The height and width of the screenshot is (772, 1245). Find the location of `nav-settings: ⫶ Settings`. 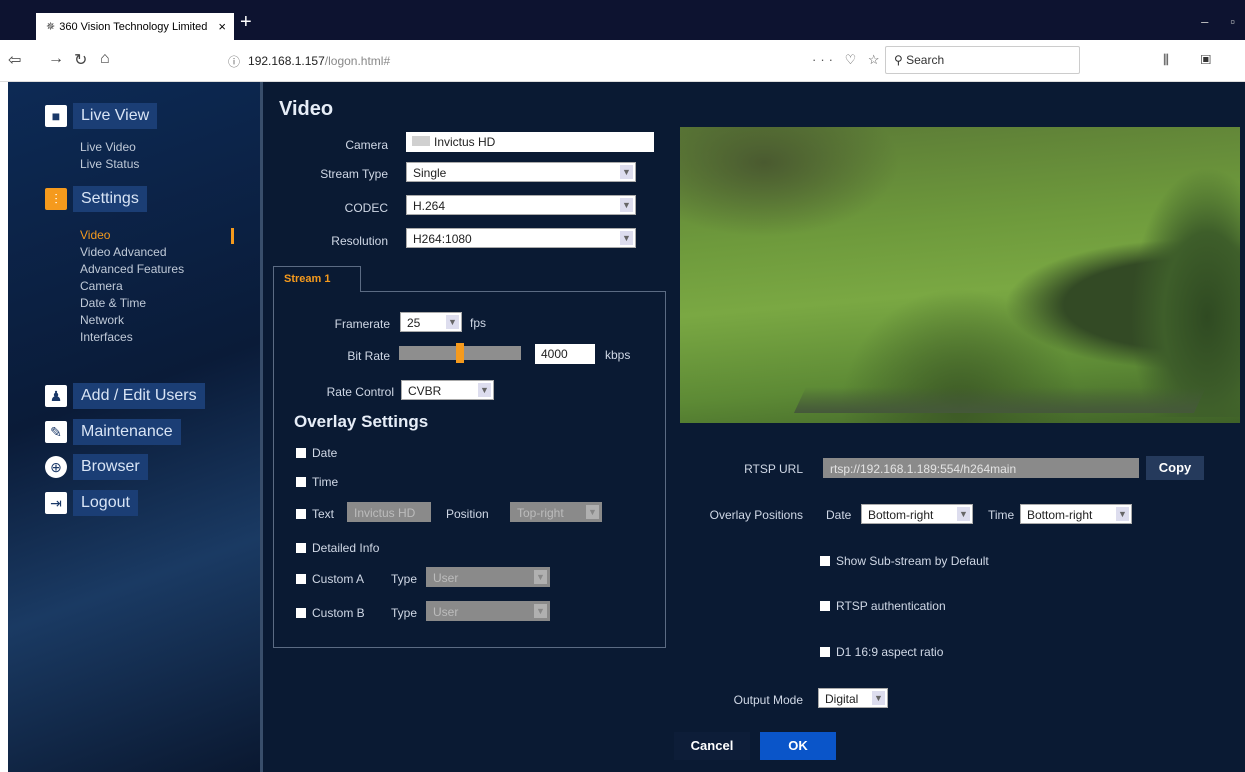

nav-settings: ⫶ Settings is located at coordinates (96, 199).